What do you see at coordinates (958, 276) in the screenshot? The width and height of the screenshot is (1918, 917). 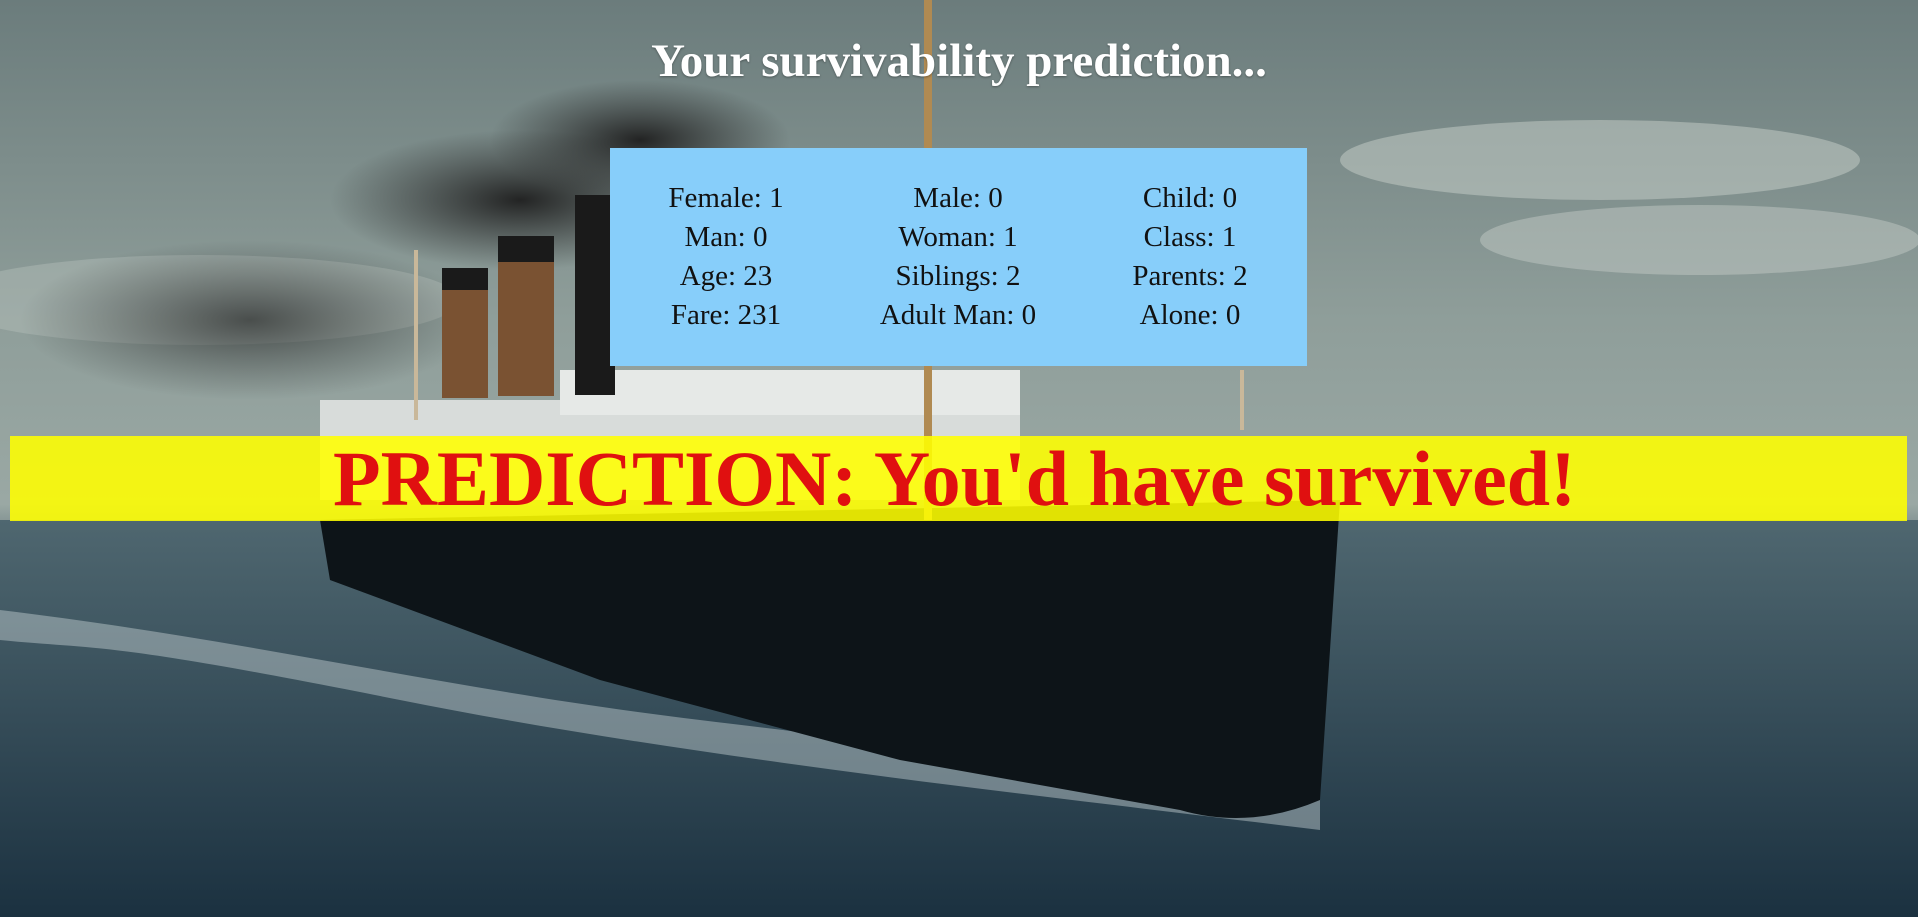 I see `feature-siblings: Siblings: 2` at bounding box center [958, 276].